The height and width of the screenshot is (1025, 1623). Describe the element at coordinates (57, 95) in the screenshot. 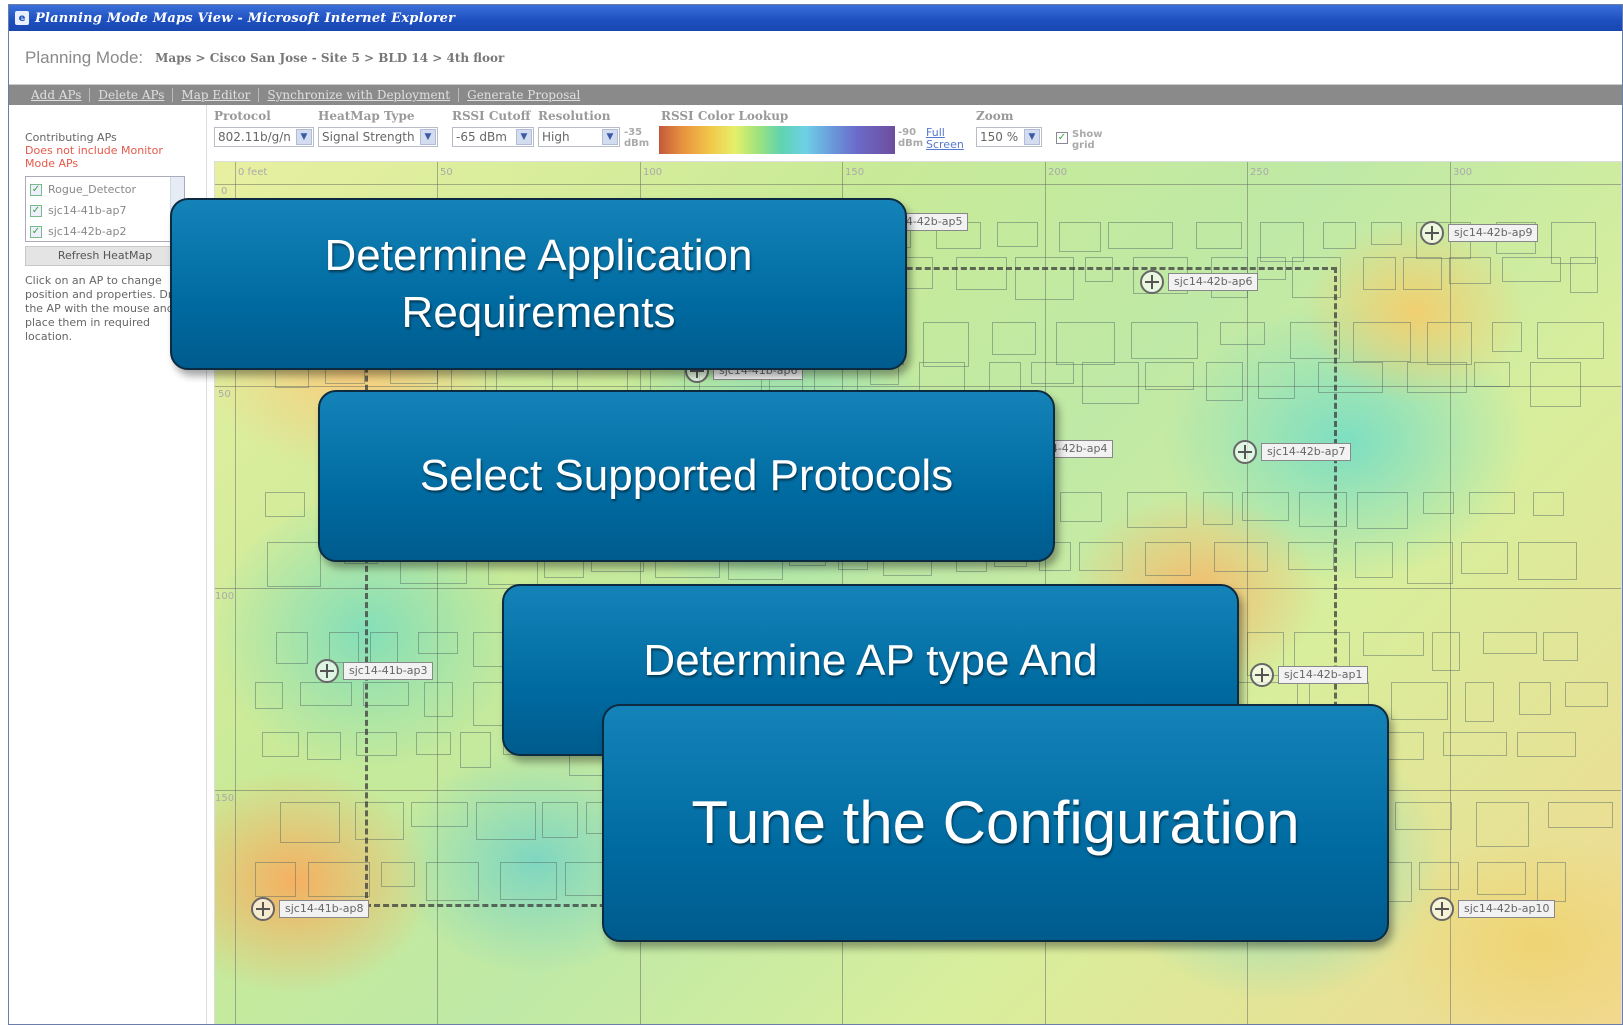

I see `add-aps-link: Add APs` at that location.